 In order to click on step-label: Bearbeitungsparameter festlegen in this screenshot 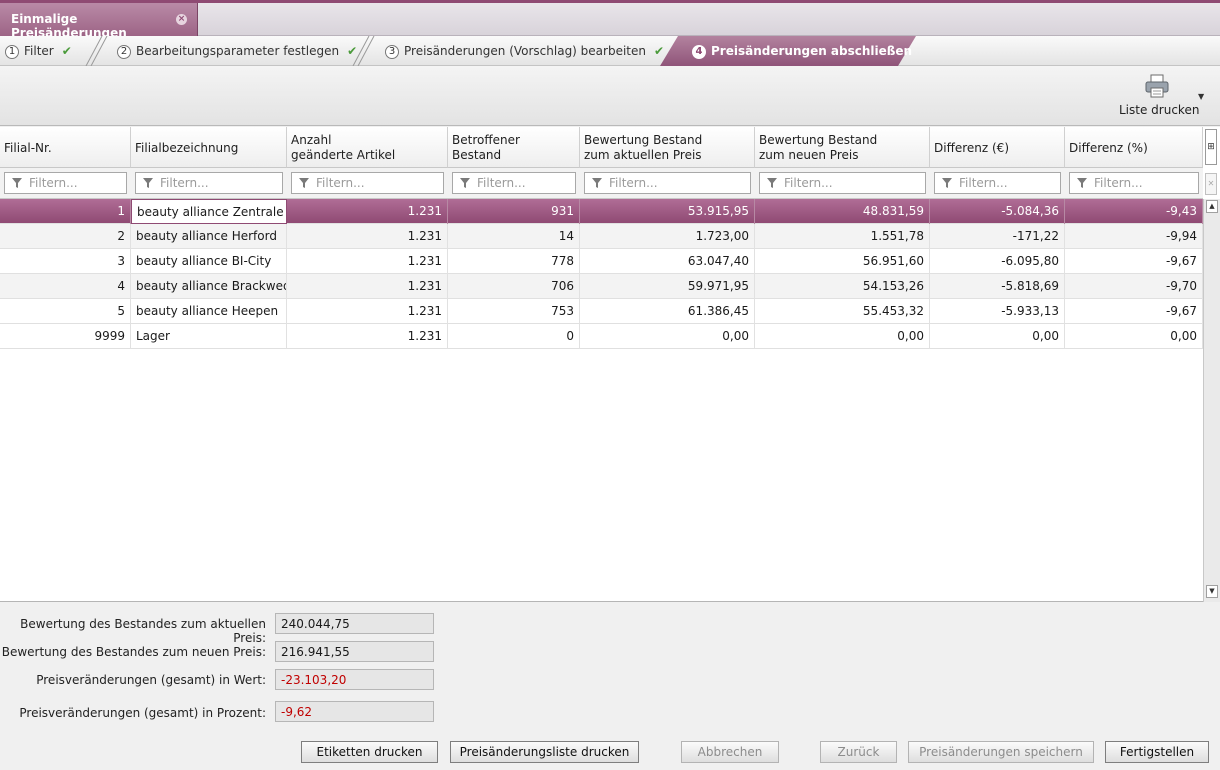, I will do `click(238, 51)`.